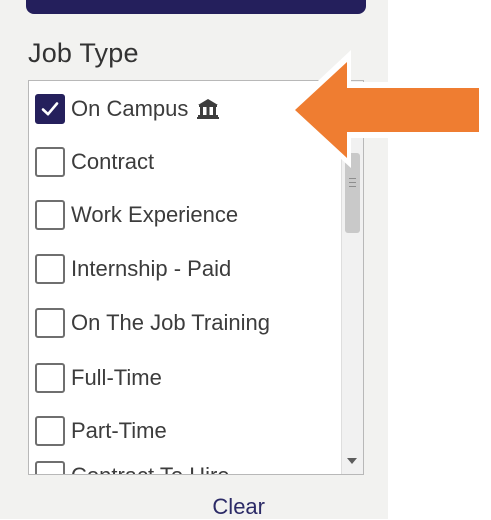  What do you see at coordinates (352, 461) in the screenshot?
I see `scroll-down-arrow-icon` at bounding box center [352, 461].